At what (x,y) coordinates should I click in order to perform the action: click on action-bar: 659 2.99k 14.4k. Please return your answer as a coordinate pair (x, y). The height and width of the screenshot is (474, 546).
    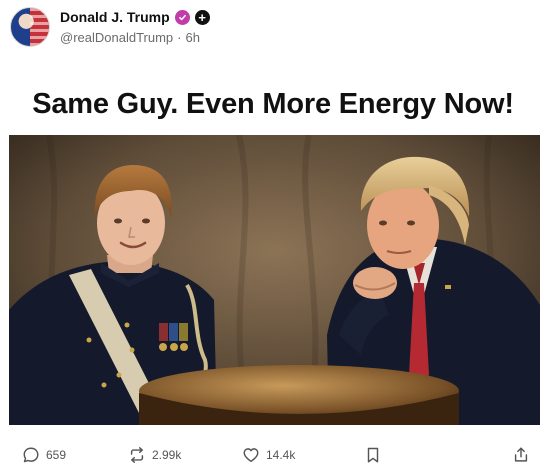
    Looking at the image, I should click on (276, 455).